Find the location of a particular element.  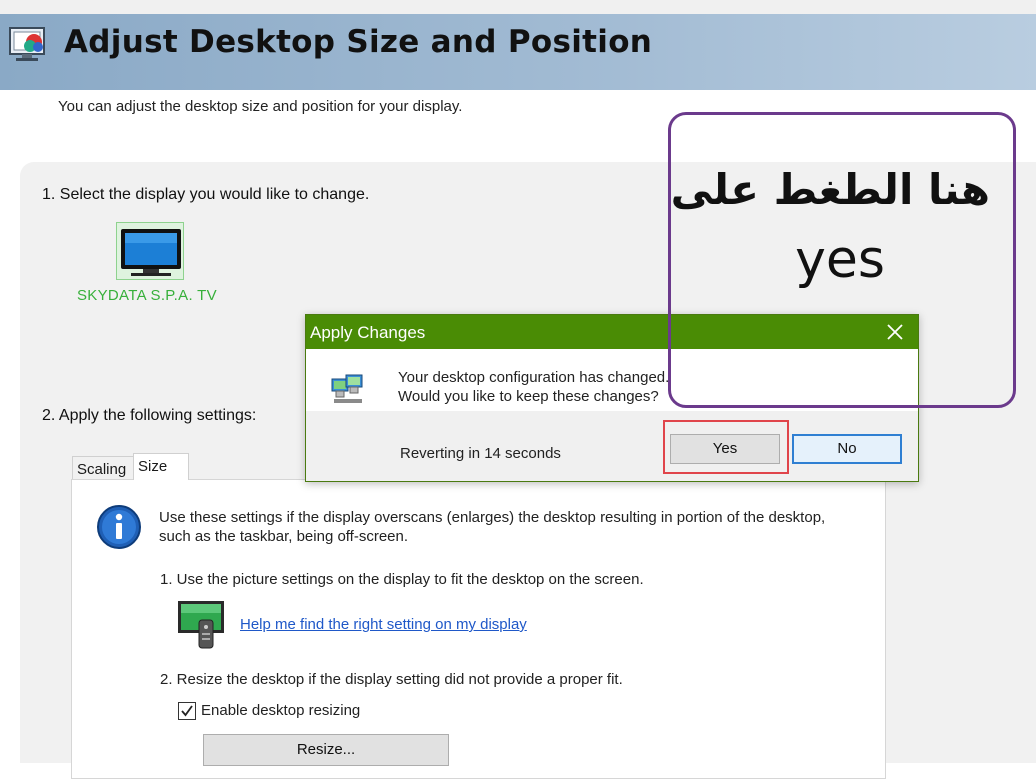

tv-remote-icon is located at coordinates (201, 625).